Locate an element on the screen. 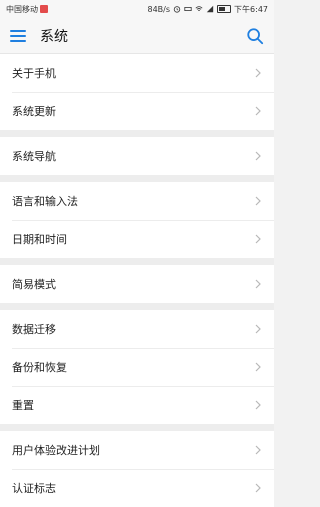  settings-item-label: 系统导航 is located at coordinates (34, 156).